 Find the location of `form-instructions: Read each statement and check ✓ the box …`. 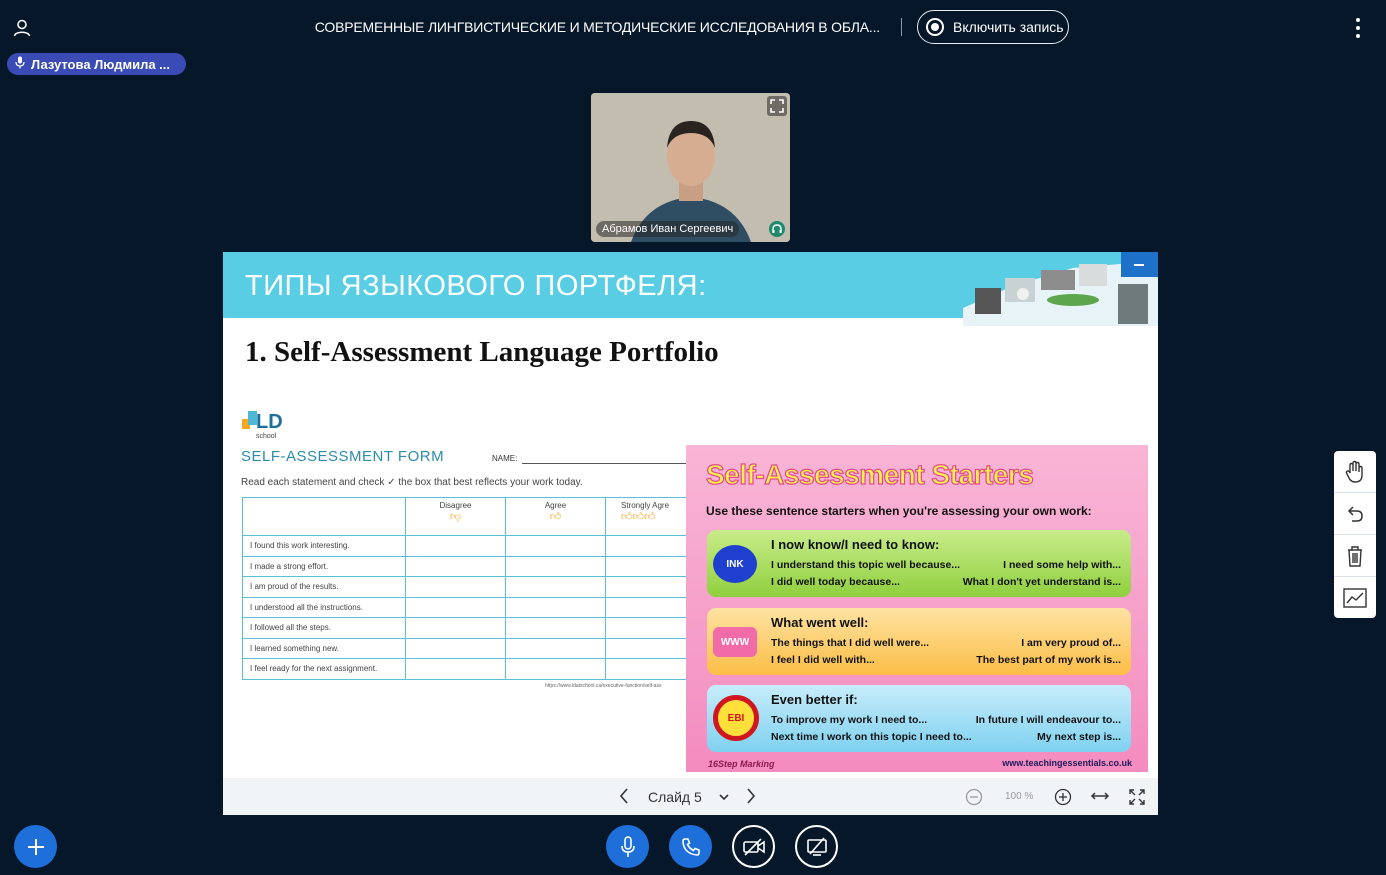

form-instructions: Read each statement and check ✓ the box … is located at coordinates (412, 482).